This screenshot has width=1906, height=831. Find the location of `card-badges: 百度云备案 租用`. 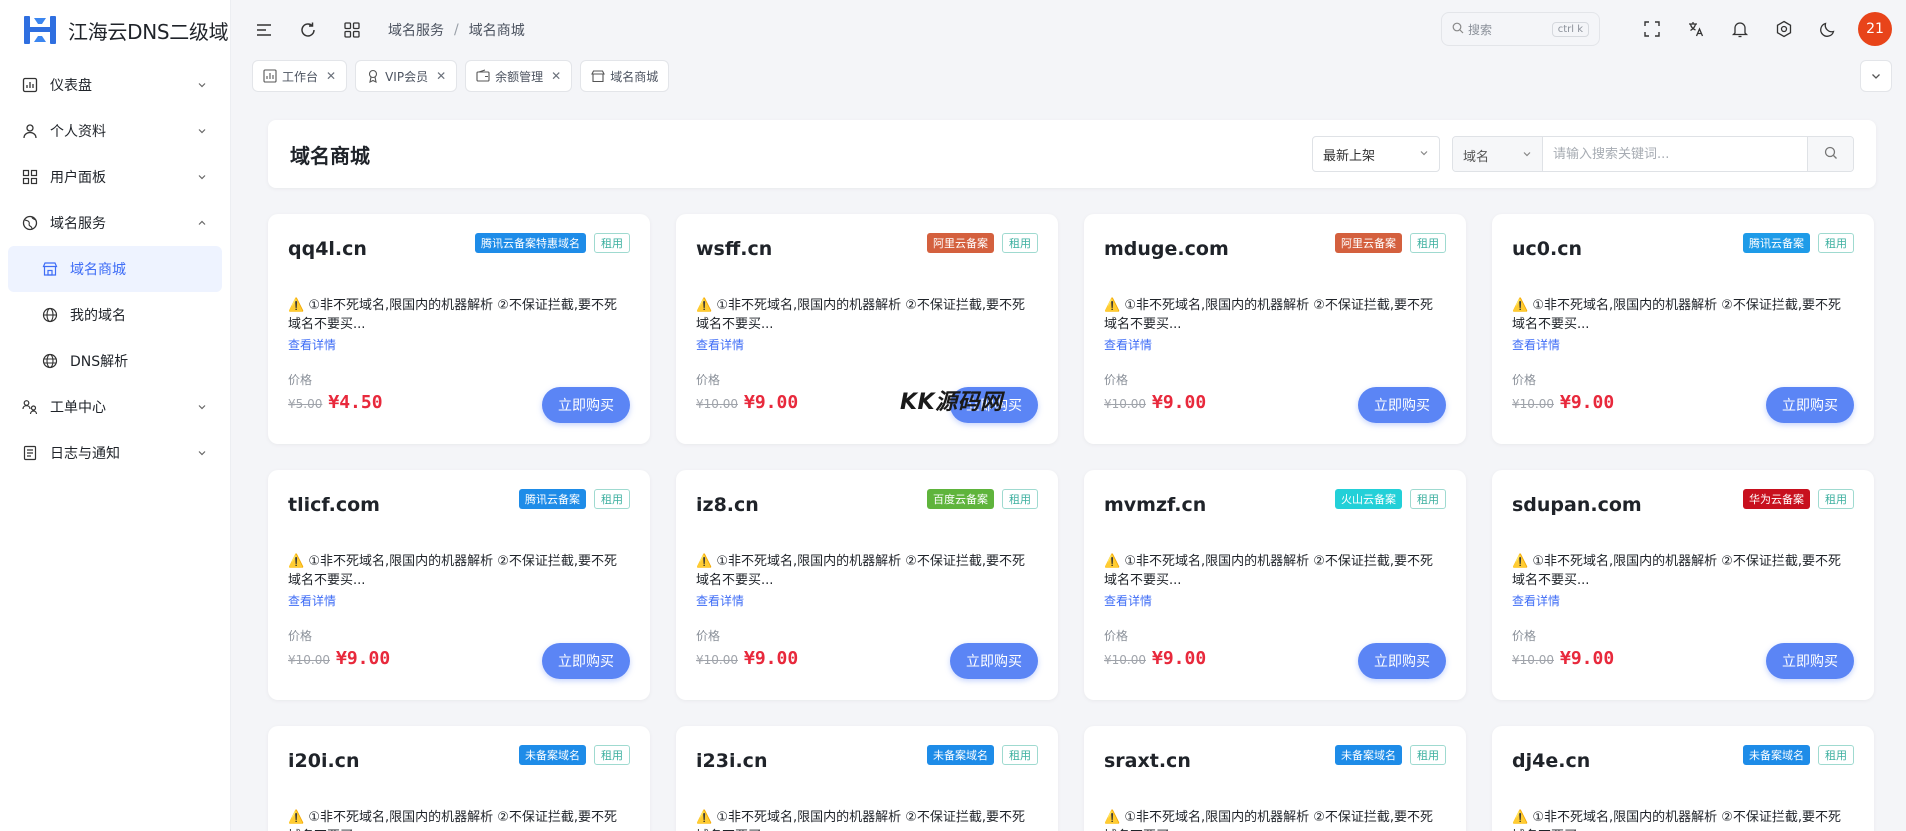

card-badges: 百度云备案 租用 is located at coordinates (978, 499).